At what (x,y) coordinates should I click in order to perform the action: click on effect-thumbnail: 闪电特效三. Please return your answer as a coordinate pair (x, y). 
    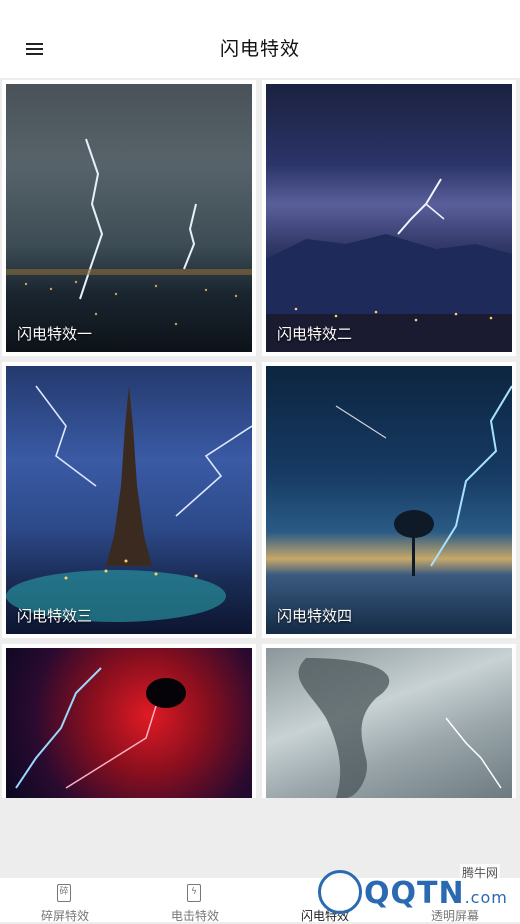
    Looking at the image, I should click on (129, 500).